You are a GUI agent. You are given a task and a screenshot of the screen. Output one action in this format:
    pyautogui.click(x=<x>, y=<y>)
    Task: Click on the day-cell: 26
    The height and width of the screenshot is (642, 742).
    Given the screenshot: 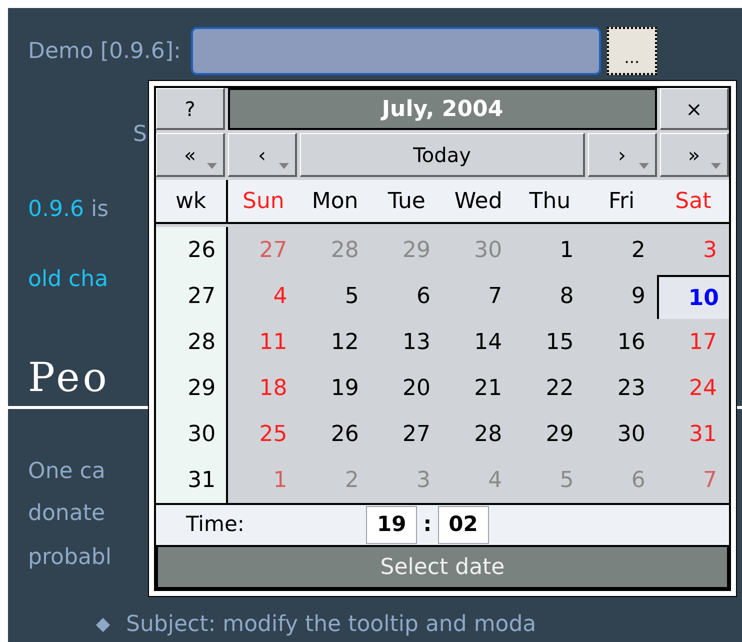 What is the action you would take?
    pyautogui.click(x=335, y=434)
    